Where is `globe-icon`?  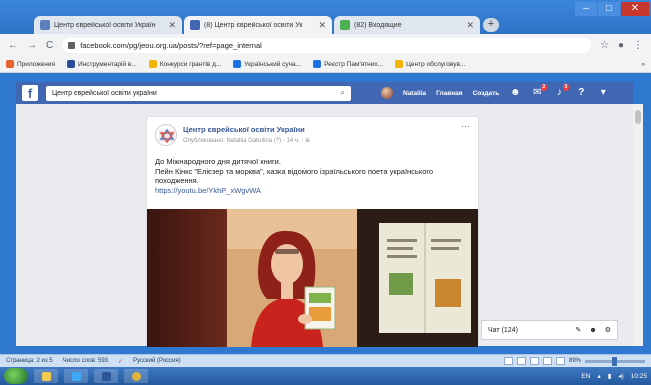
globe-icon is located at coordinates (45, 25).